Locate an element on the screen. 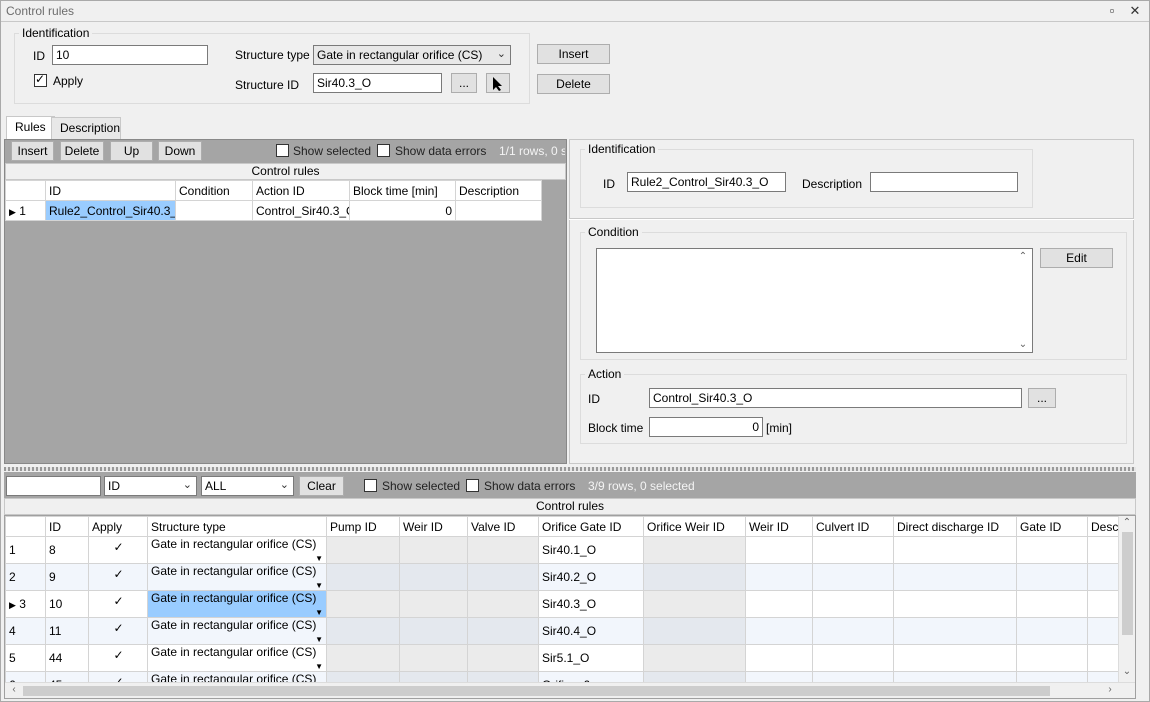 This screenshot has height=702, width=1150. filter-field-select: ID ⌄ is located at coordinates (150, 486).